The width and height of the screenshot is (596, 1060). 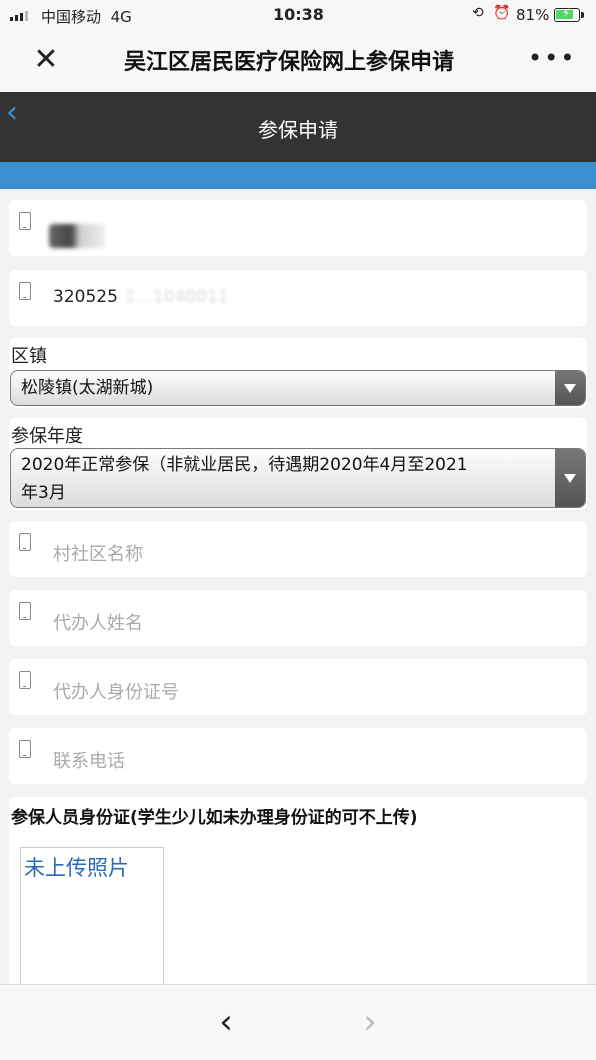 What do you see at coordinates (43, 493) in the screenshot?
I see `year-selected-value-line2: 年3月` at bounding box center [43, 493].